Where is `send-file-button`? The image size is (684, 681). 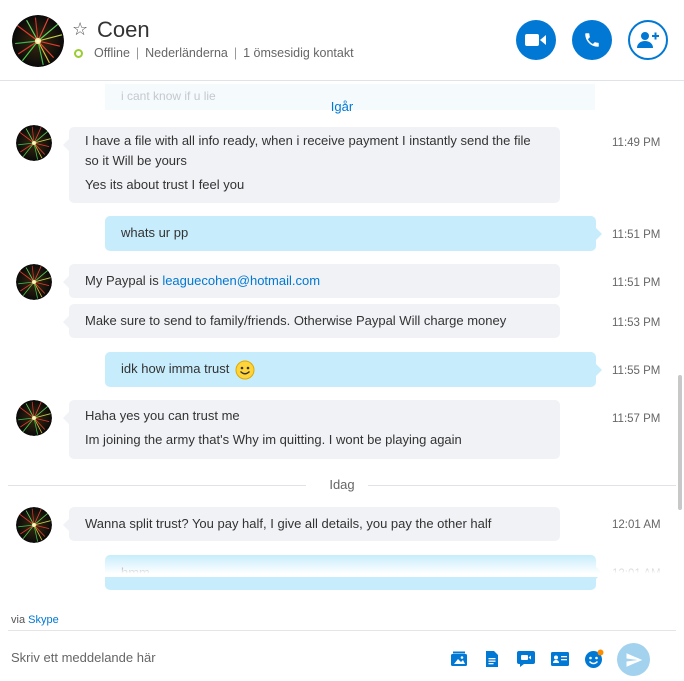
send-file-button is located at coordinates (492, 659).